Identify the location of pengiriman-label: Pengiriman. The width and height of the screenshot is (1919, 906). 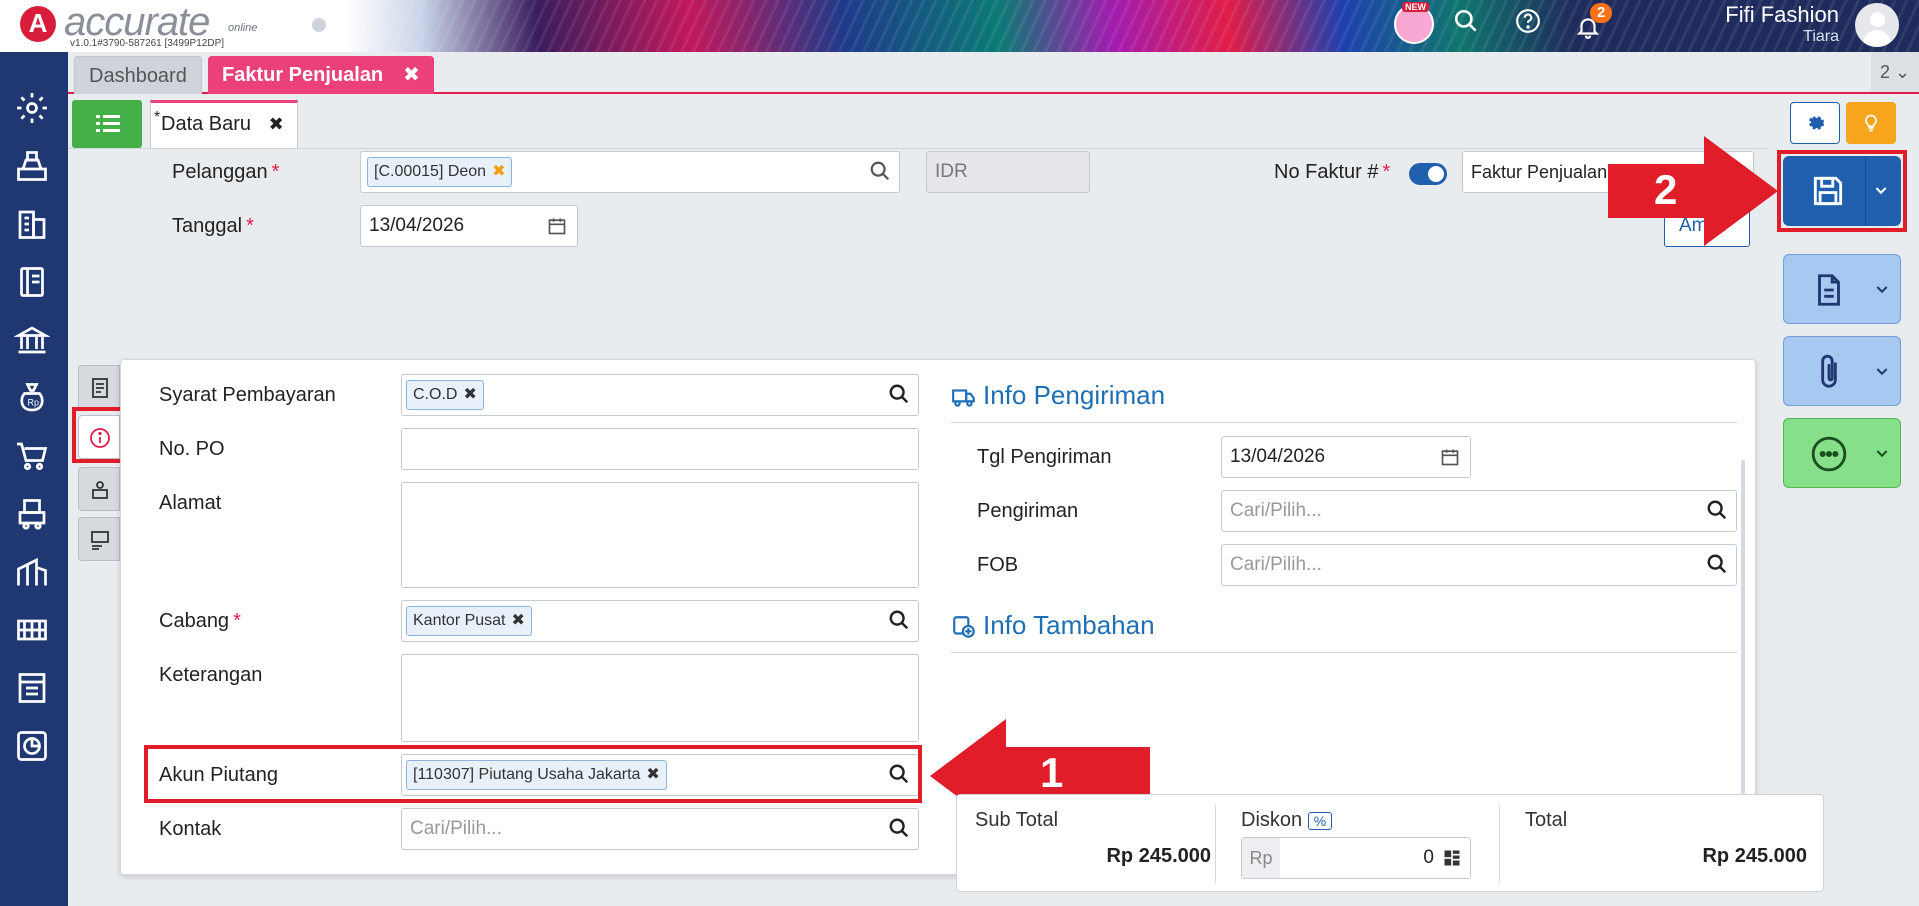
(1028, 511).